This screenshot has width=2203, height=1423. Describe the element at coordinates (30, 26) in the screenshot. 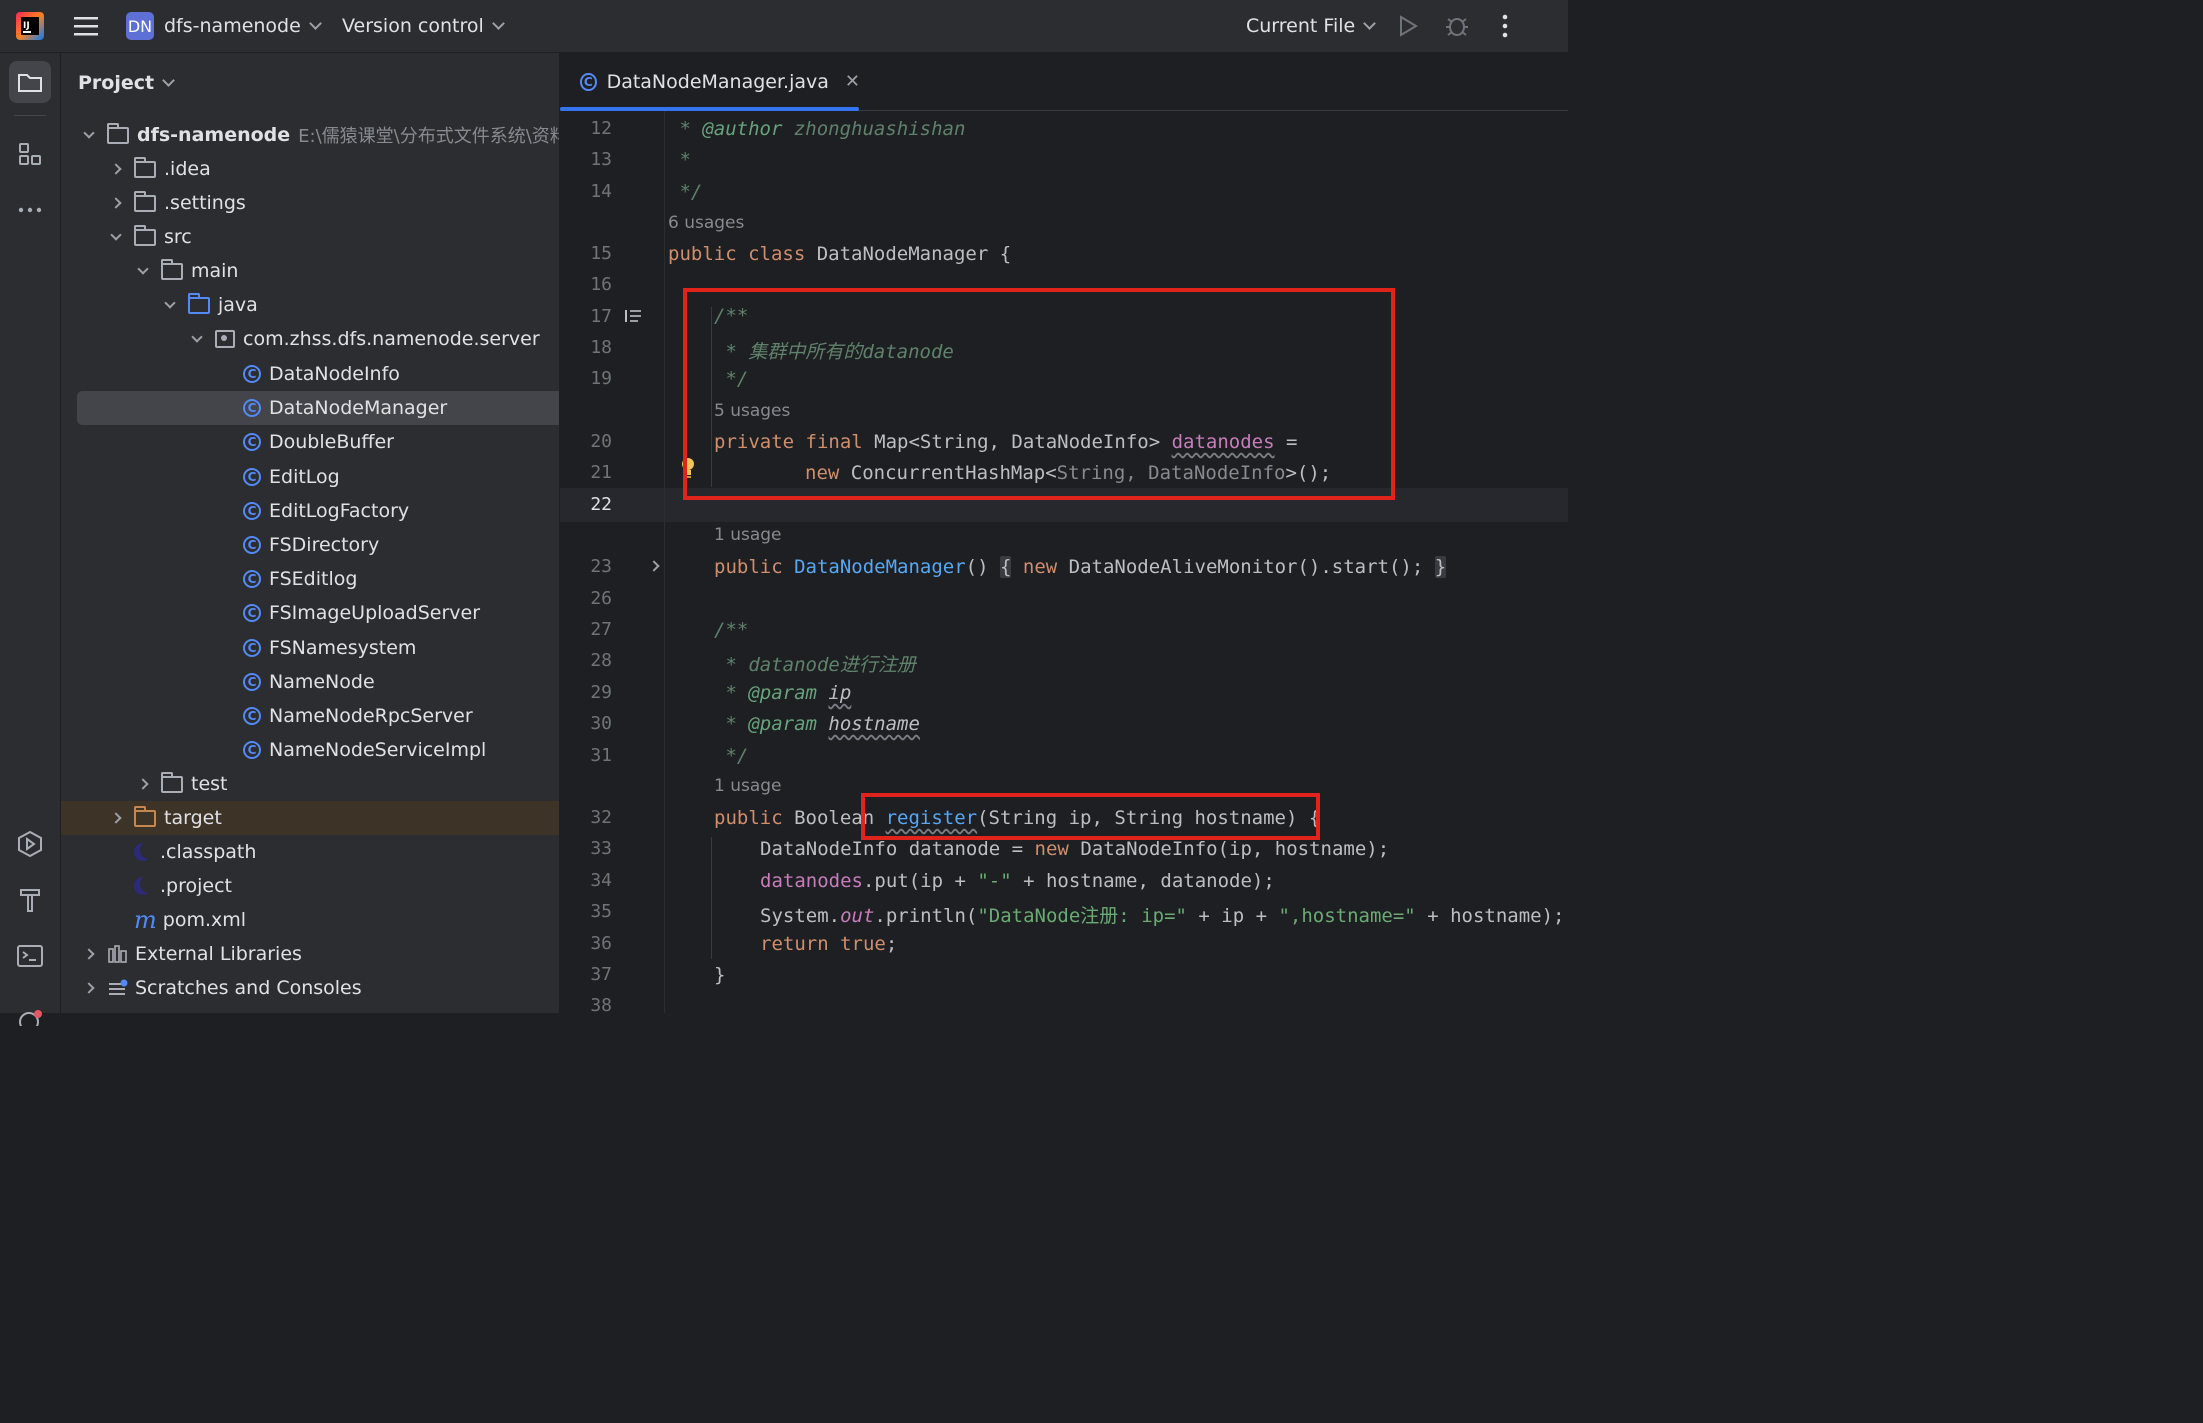

I see `intellij-logo-icon: IJ` at that location.